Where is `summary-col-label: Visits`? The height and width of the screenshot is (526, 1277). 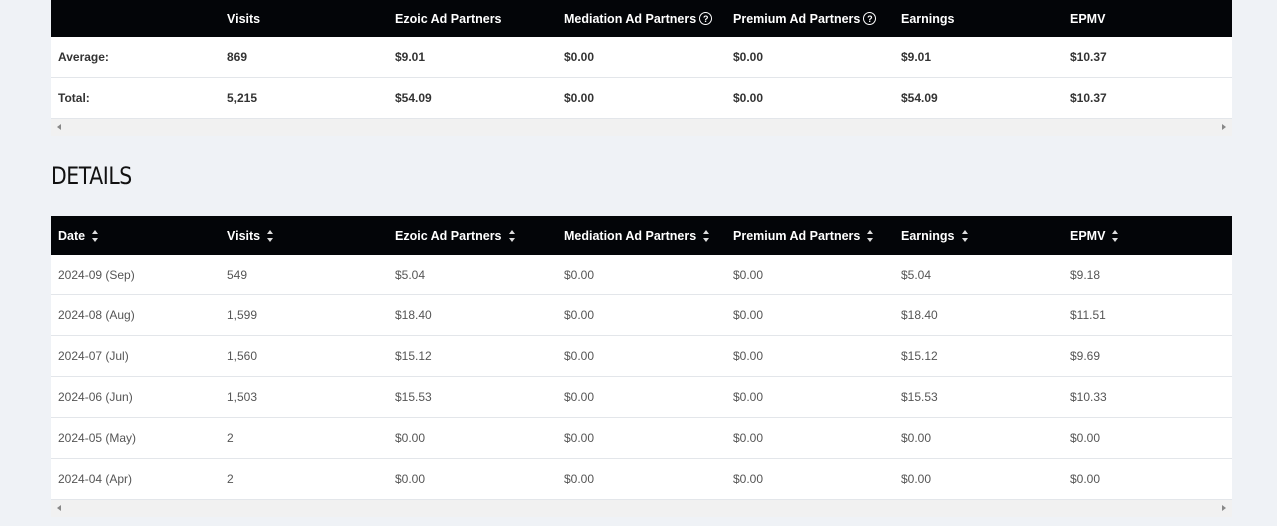
summary-col-label: Visits is located at coordinates (244, 18).